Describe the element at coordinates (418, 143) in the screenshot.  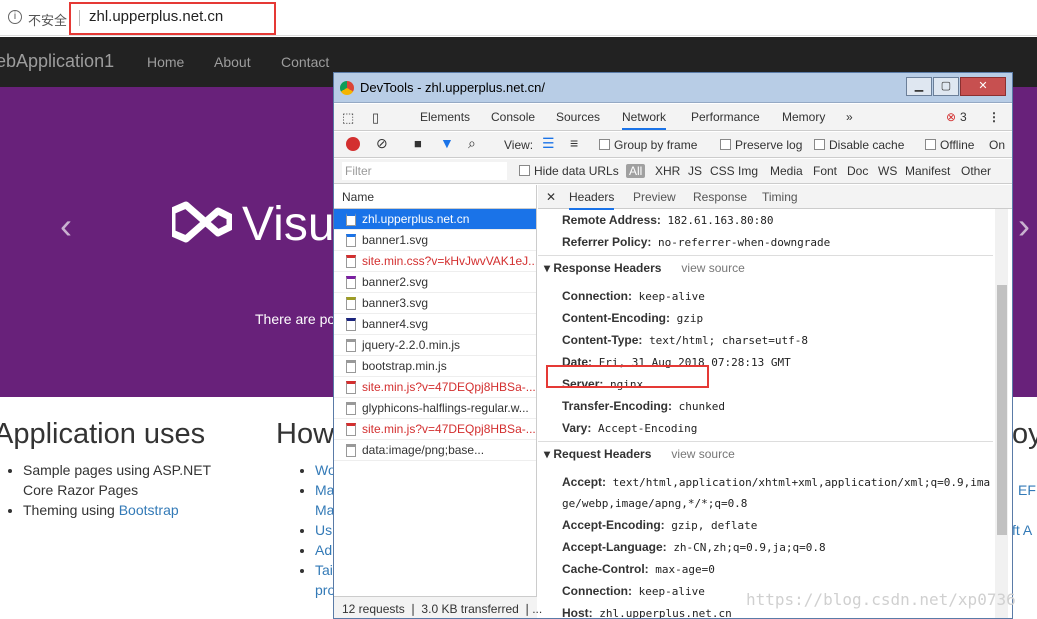
I see `camera-icon: ■` at that location.